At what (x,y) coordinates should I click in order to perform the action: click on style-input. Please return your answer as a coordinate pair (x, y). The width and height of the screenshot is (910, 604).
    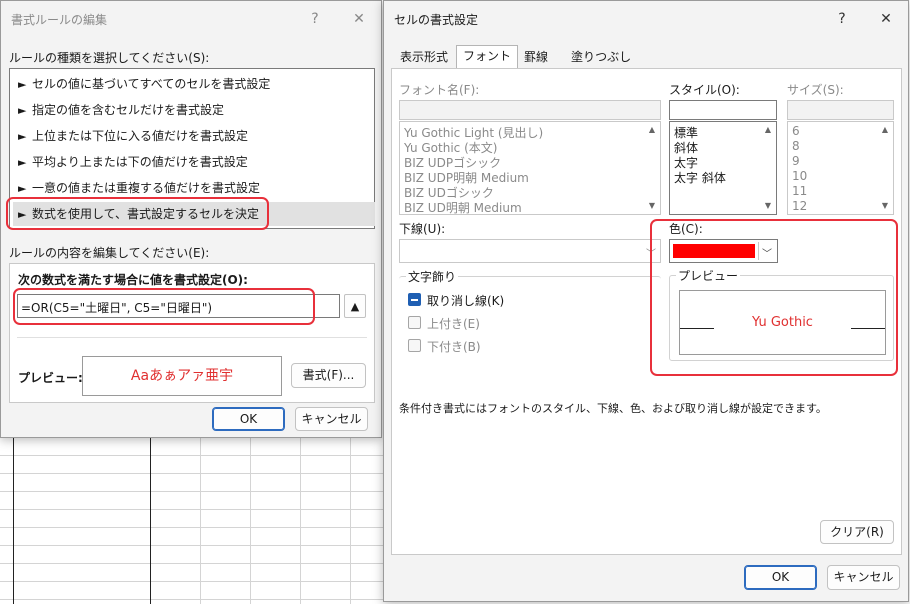
    Looking at the image, I should click on (723, 110).